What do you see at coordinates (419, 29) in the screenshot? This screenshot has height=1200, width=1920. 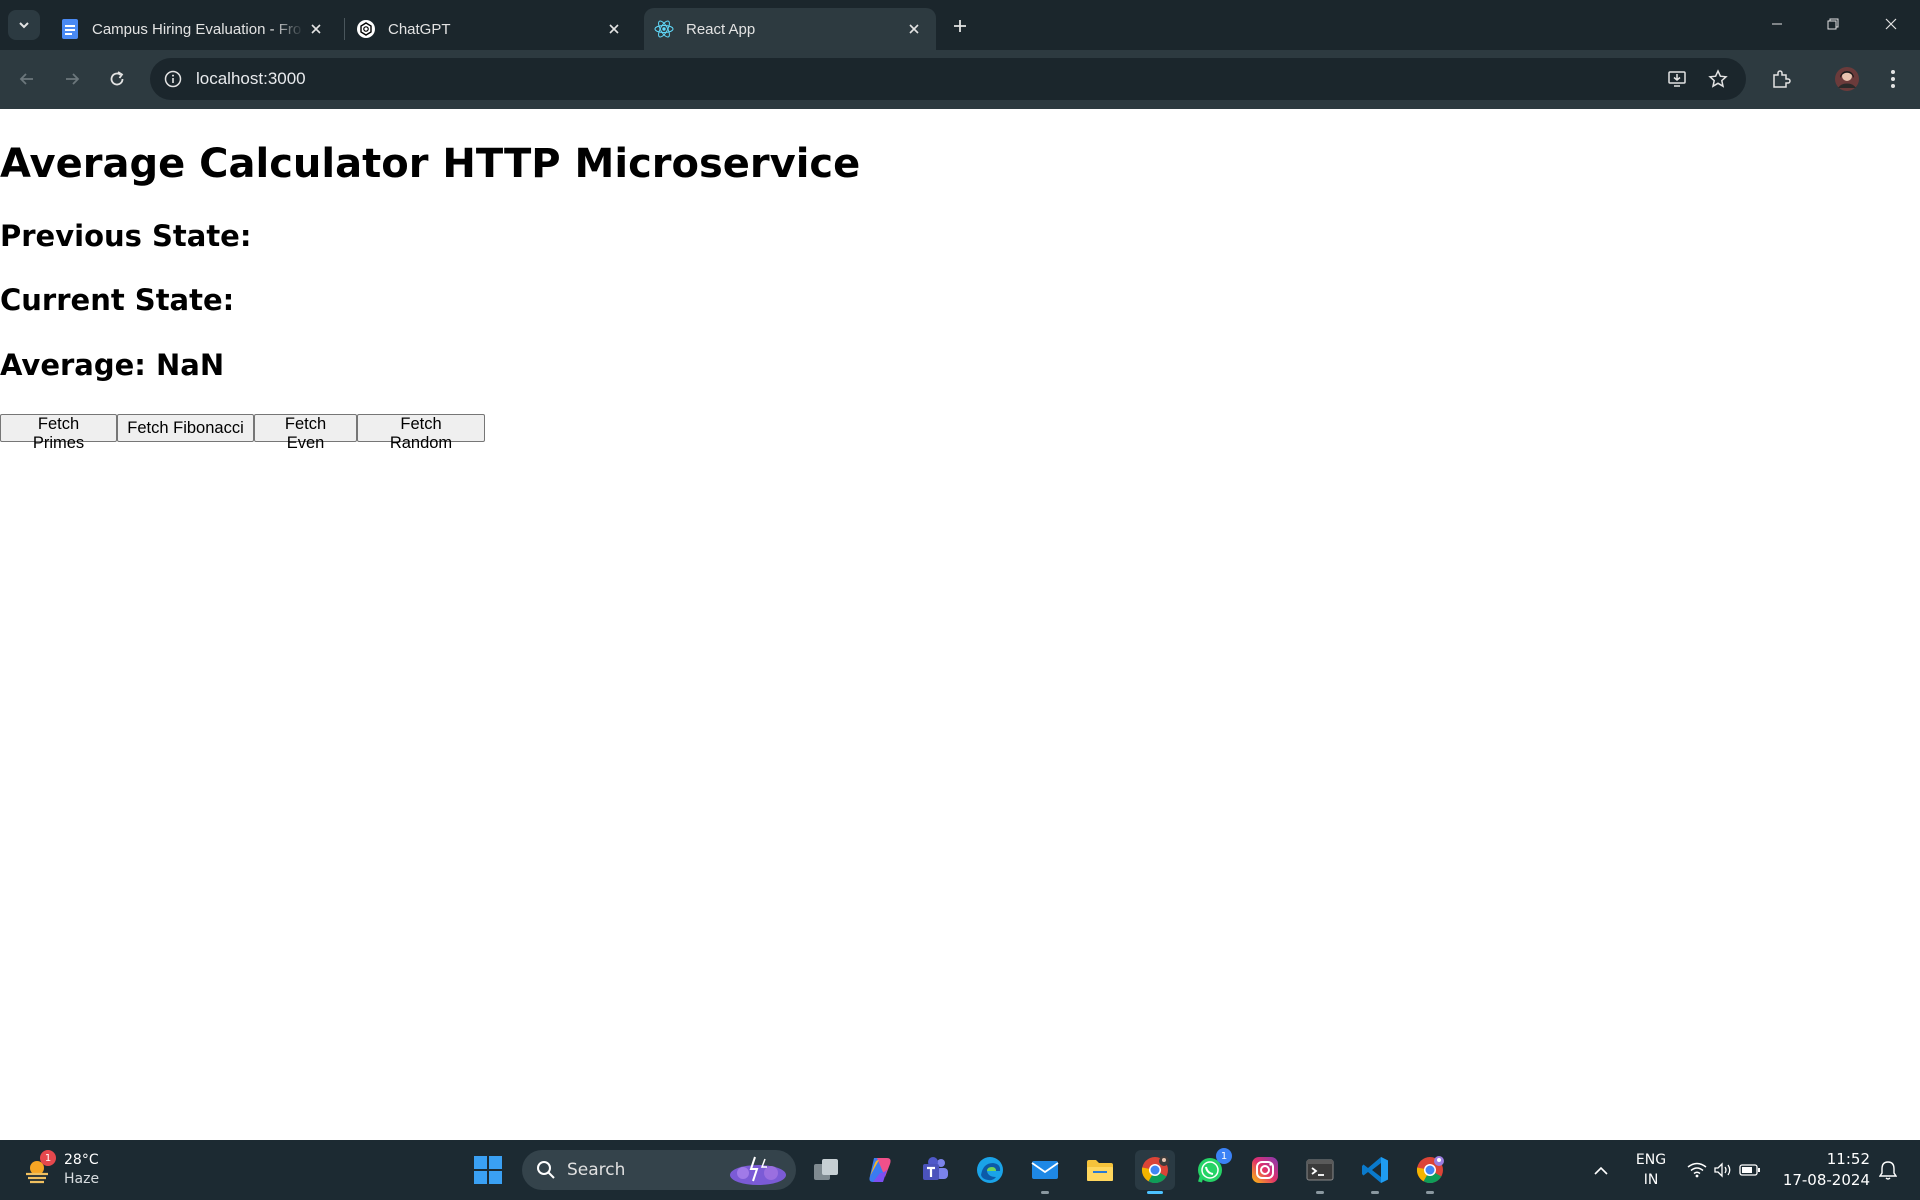 I see `tab-title: ChatGPT` at bounding box center [419, 29].